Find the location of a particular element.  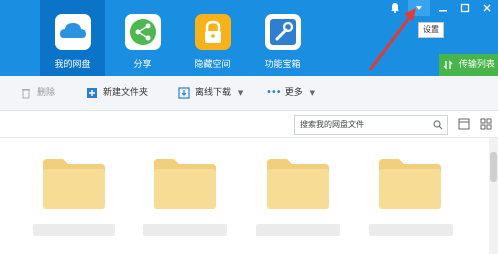

cloud-icon is located at coordinates (73, 32).